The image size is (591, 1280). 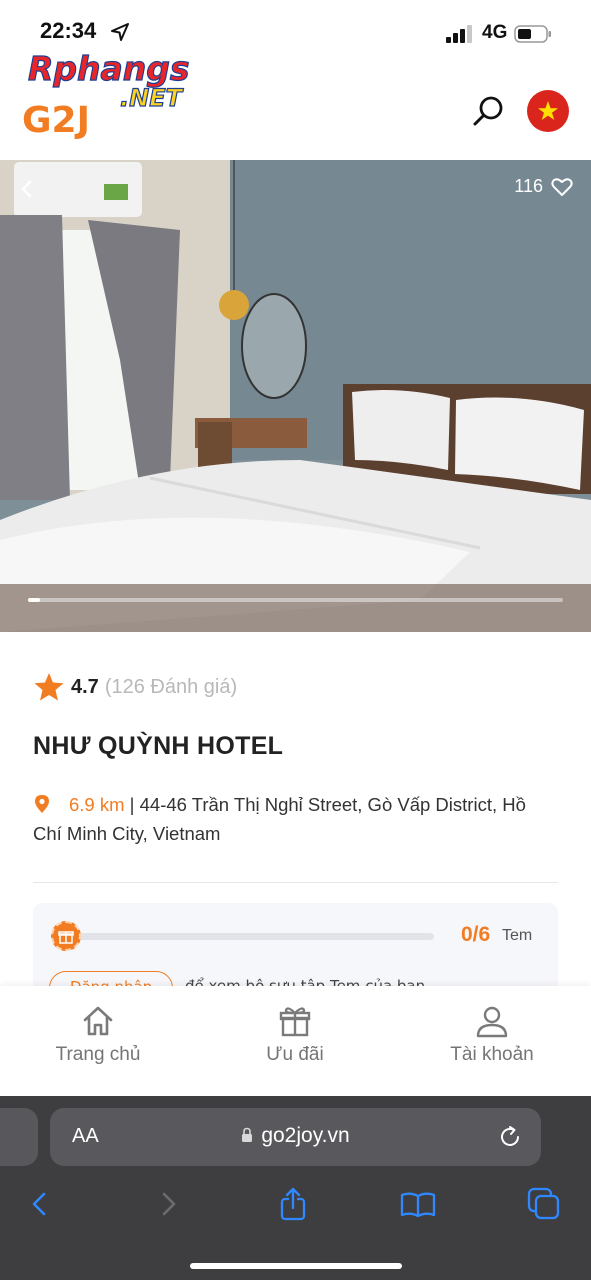 What do you see at coordinates (293, 1204) in the screenshot?
I see `share-icon` at bounding box center [293, 1204].